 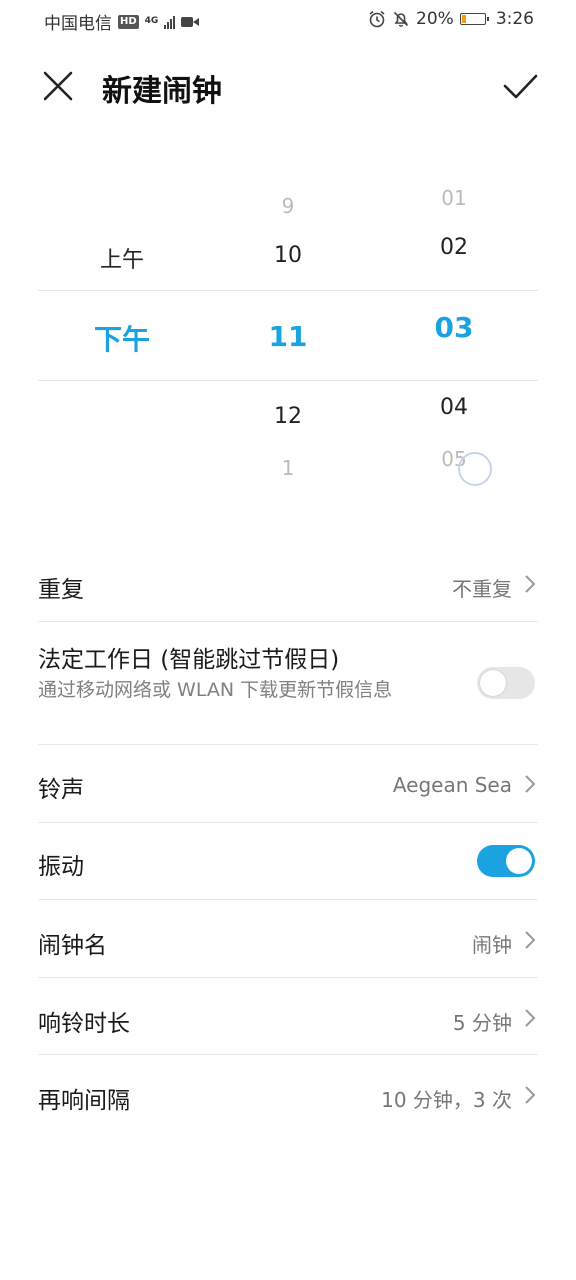 What do you see at coordinates (128, 21) in the screenshot?
I see `hd-icon: HD` at bounding box center [128, 21].